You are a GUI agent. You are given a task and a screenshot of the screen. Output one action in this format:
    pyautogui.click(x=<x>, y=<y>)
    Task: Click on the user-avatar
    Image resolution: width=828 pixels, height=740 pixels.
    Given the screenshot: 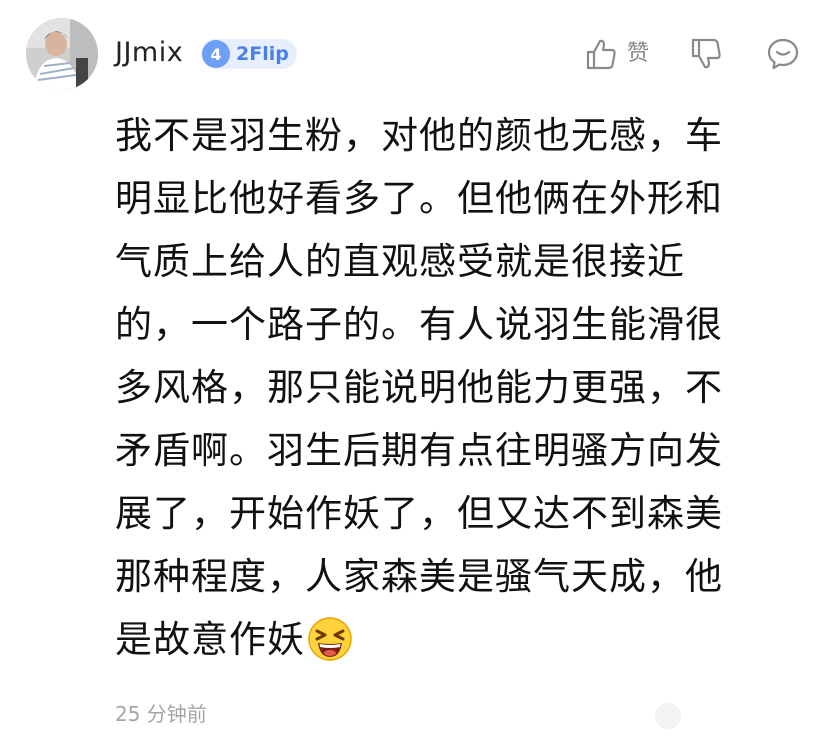 What is the action you would take?
    pyautogui.click(x=62, y=54)
    